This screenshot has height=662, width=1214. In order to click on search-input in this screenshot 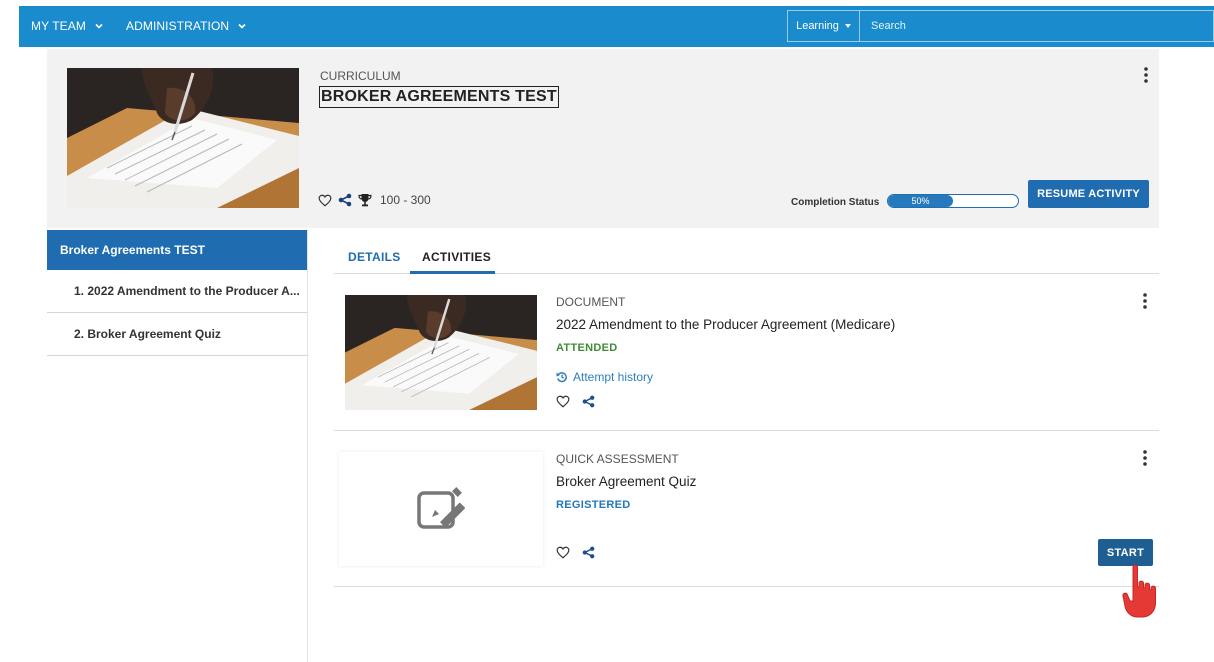, I will do `click(1036, 26)`.